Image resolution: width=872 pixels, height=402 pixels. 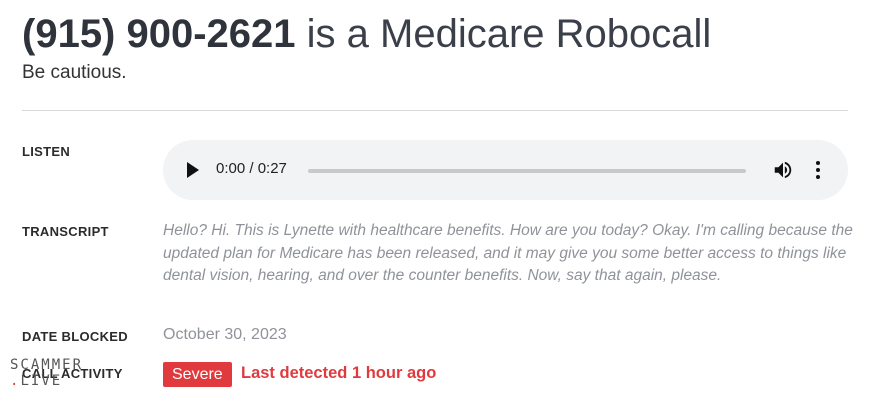 What do you see at coordinates (783, 170) in the screenshot?
I see `volume-icon` at bounding box center [783, 170].